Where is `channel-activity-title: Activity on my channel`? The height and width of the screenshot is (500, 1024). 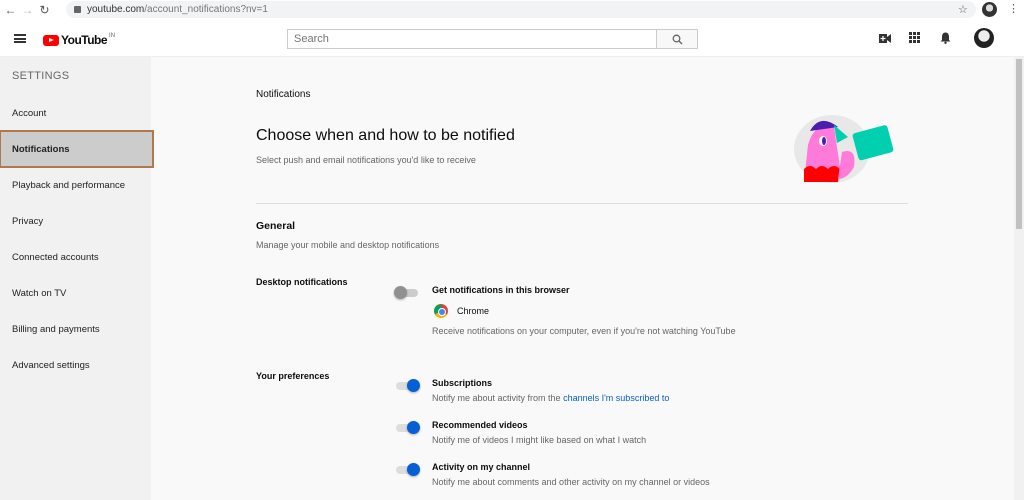 channel-activity-title: Activity on my channel is located at coordinates (481, 467).